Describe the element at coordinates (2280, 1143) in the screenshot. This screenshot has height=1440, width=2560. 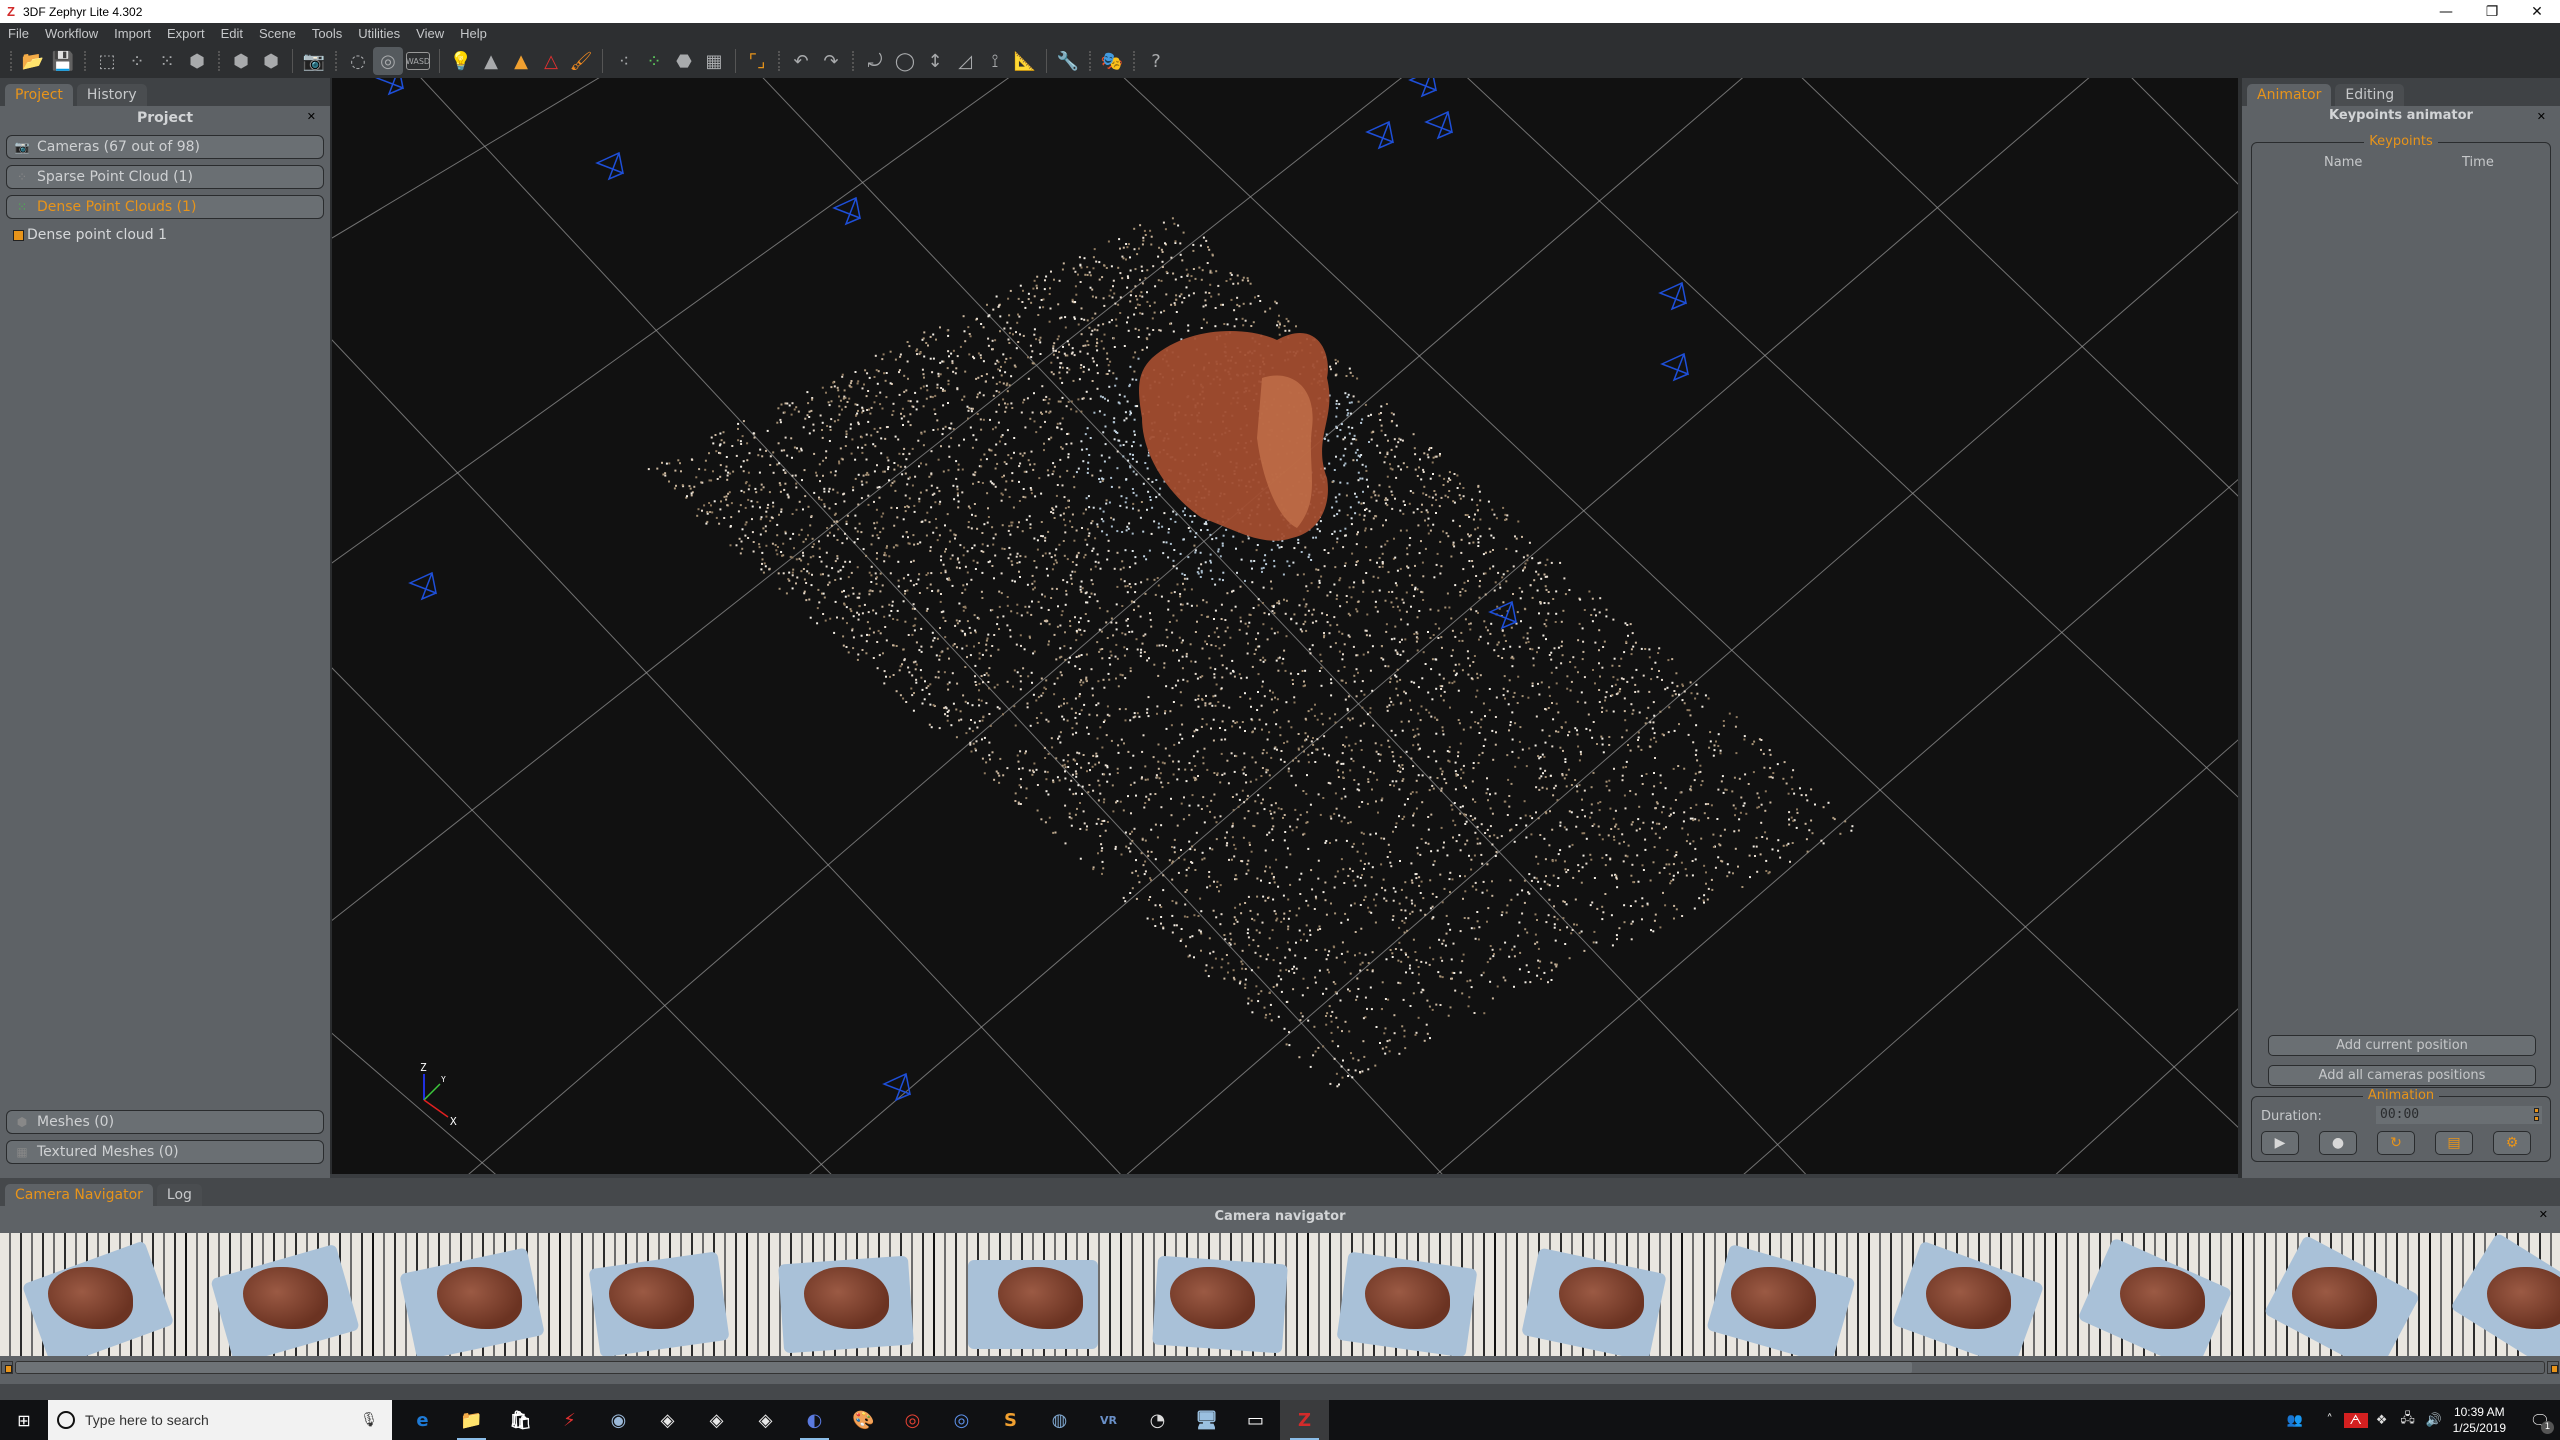
I see `play-button: ▶` at that location.